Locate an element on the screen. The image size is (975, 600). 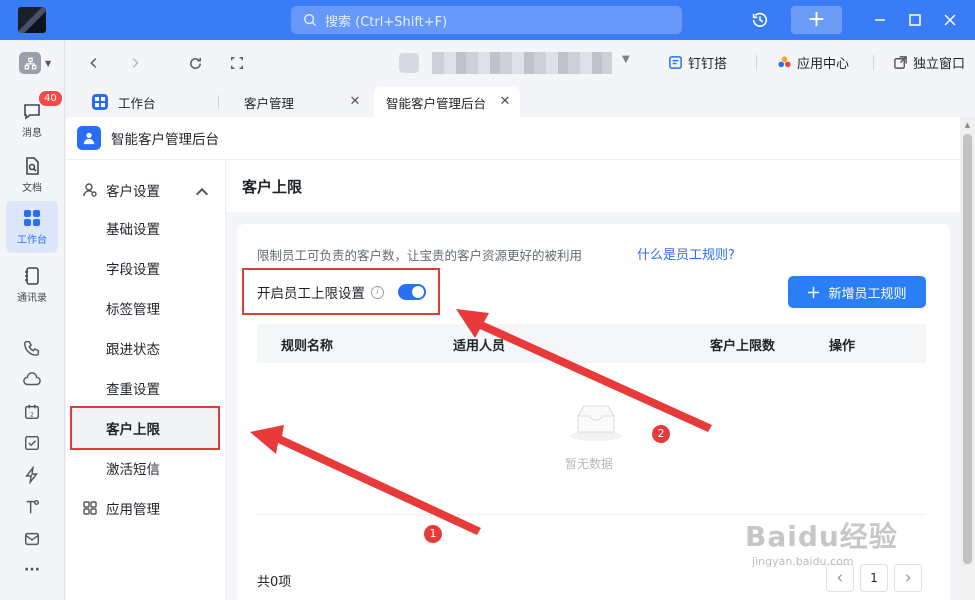
svg-text: 2 is located at coordinates (32, 415).